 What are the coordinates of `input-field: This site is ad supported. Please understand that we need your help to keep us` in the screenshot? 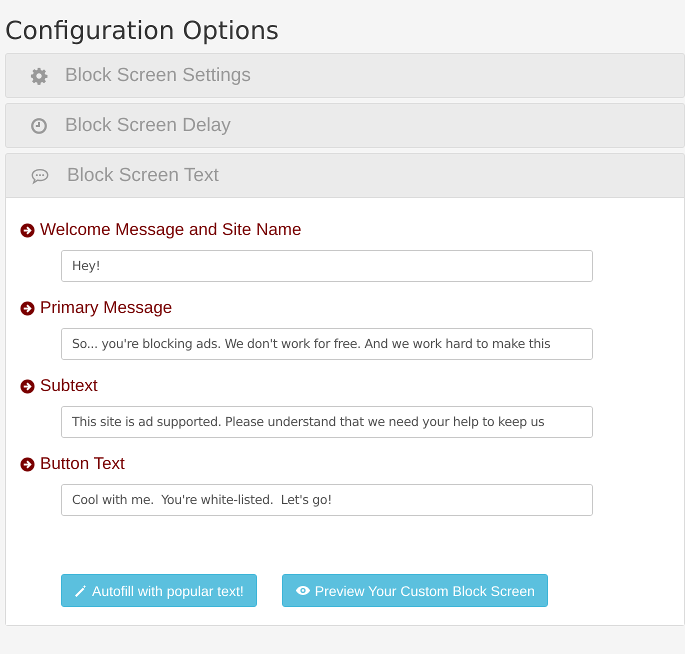 It's located at (327, 422).